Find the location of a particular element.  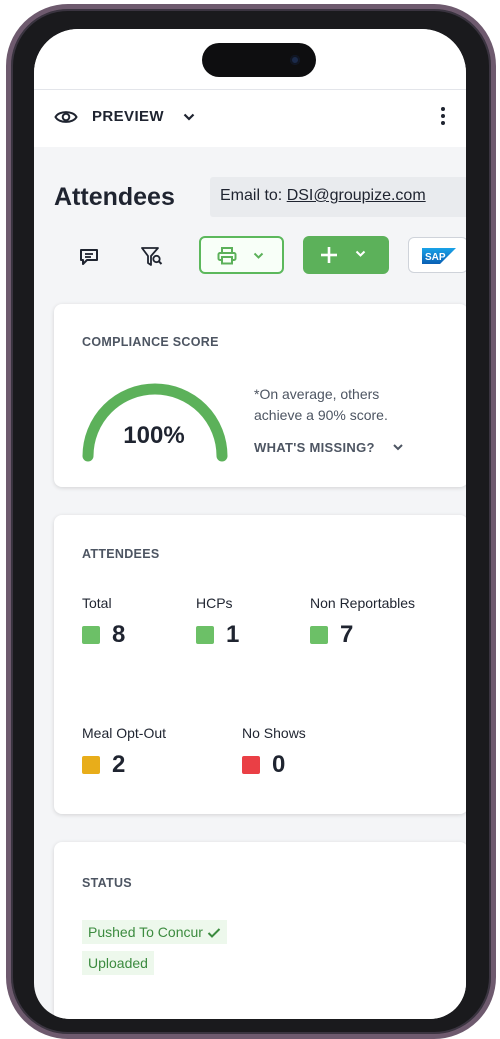

camera-notch is located at coordinates (259, 60).